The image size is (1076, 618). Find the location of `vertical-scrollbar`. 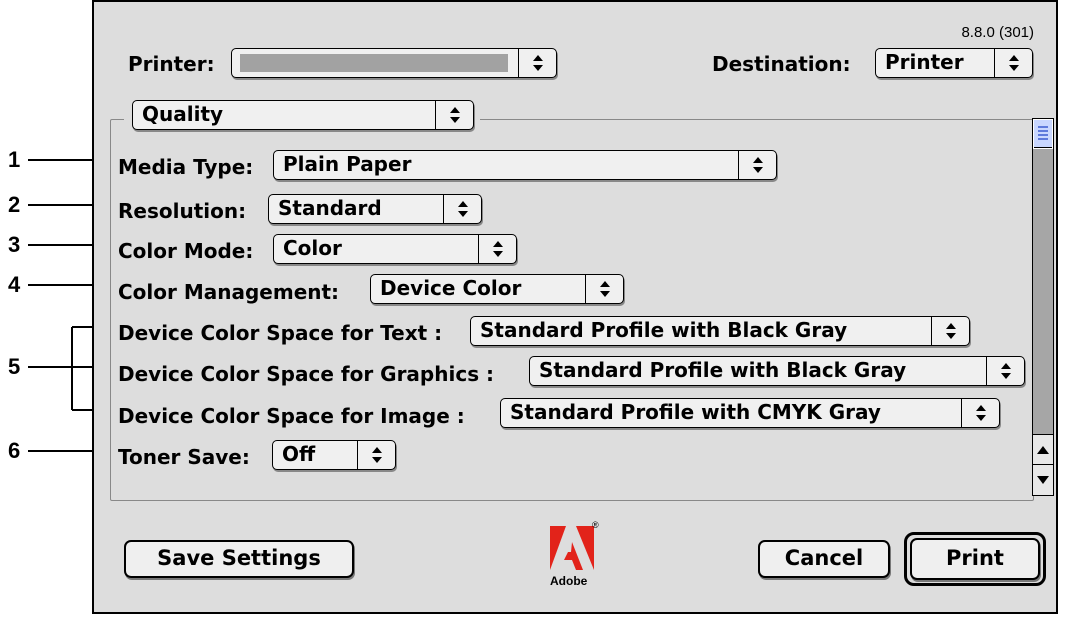

vertical-scrollbar is located at coordinates (1043, 307).